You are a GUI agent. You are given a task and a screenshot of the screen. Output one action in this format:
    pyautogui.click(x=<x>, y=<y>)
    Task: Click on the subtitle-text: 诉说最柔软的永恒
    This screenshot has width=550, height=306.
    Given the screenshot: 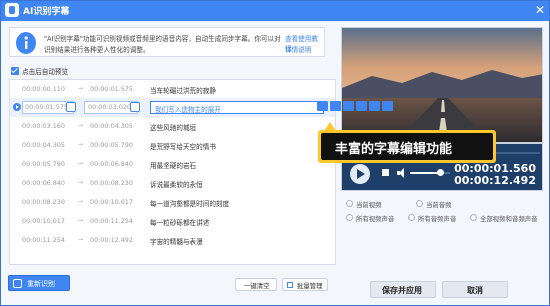 What is the action you would take?
    pyautogui.click(x=176, y=184)
    